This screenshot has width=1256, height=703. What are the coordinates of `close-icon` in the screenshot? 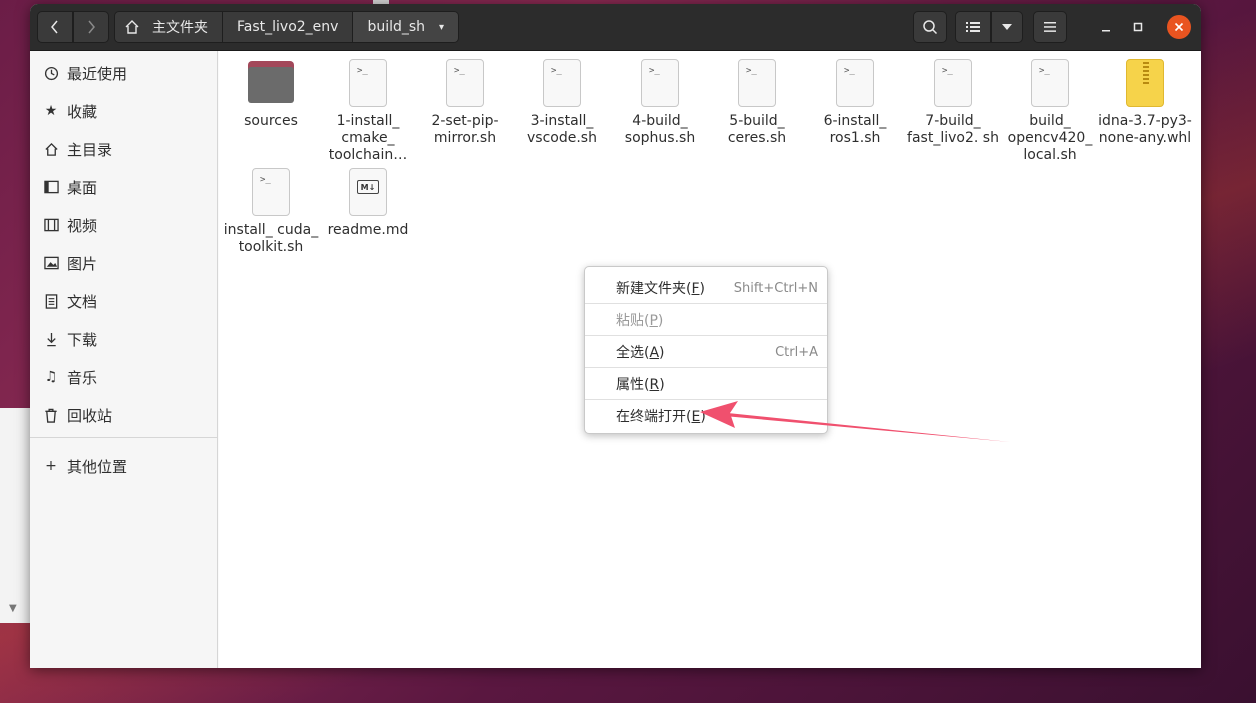 It's located at (1179, 27).